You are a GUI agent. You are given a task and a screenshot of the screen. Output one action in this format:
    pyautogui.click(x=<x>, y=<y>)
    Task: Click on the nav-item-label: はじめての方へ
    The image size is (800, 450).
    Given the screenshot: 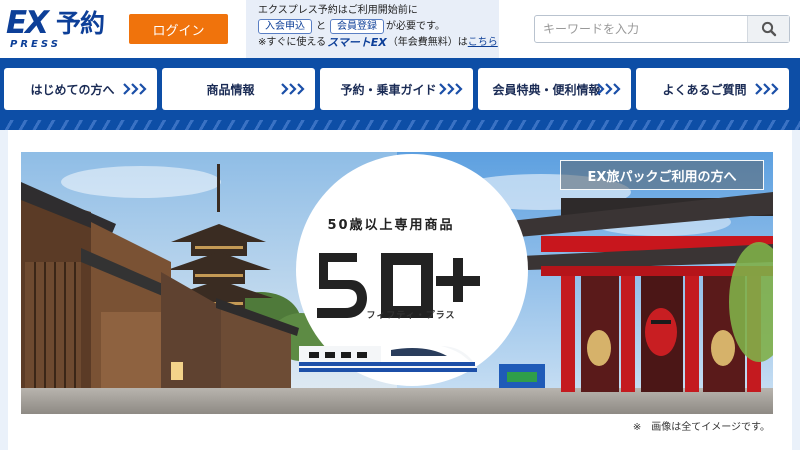 What is the action you would take?
    pyautogui.click(x=72, y=89)
    